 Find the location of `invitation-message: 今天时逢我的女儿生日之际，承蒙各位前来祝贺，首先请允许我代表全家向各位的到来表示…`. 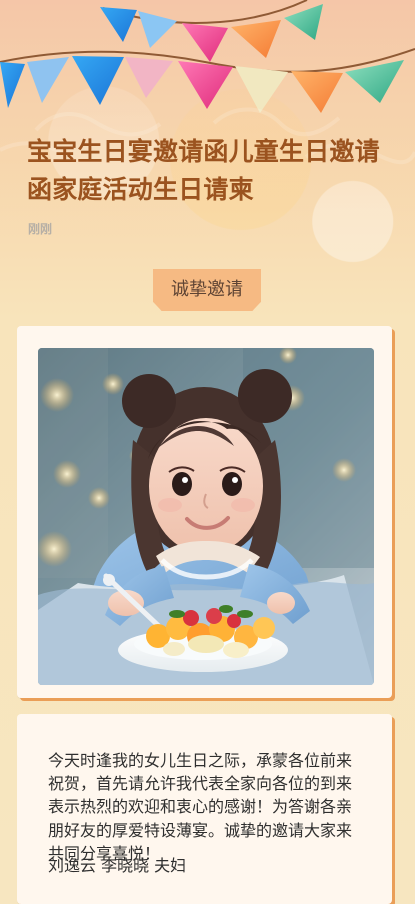

invitation-message: 今天时逢我的女儿生日之际，承蒙各位前来祝贺，首先请允许我代表全家向各位的到来表示… is located at coordinates (200, 807).